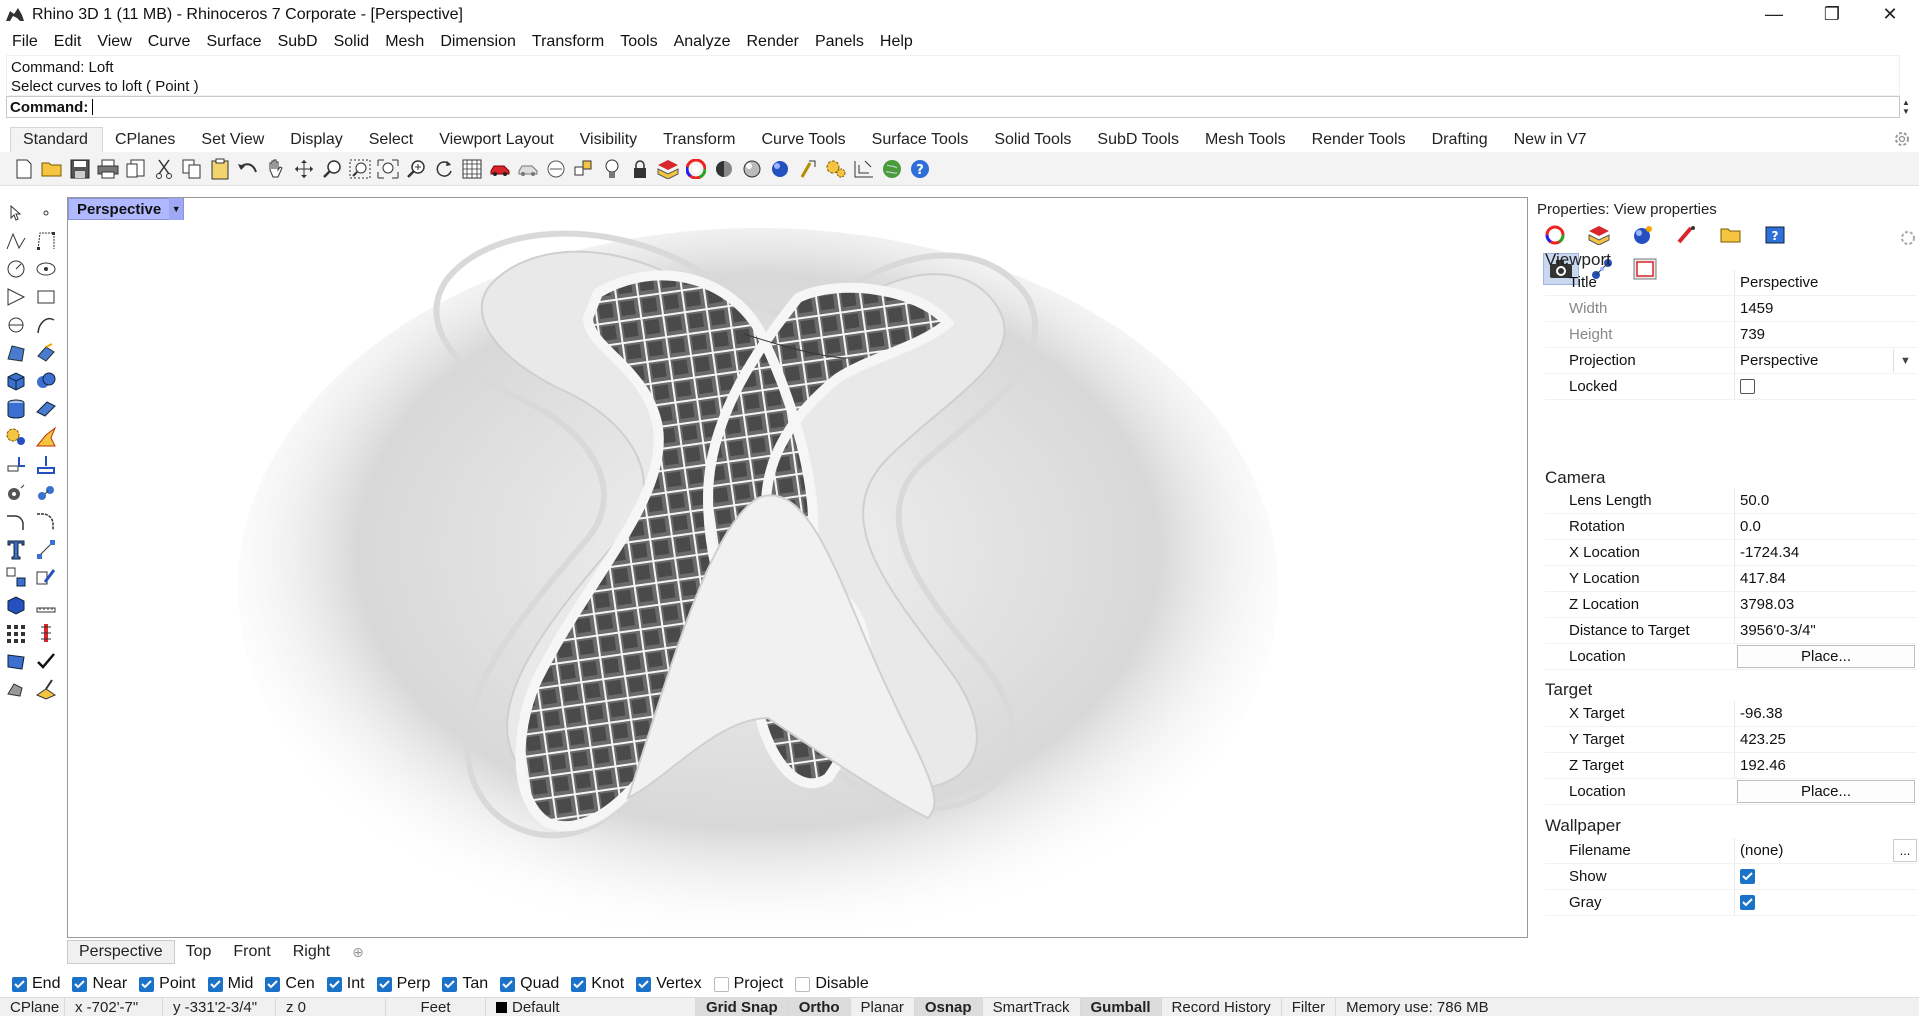 The width and height of the screenshot is (1919, 1016). What do you see at coordinates (1908, 238) in the screenshot?
I see `panel-gear-icon` at bounding box center [1908, 238].